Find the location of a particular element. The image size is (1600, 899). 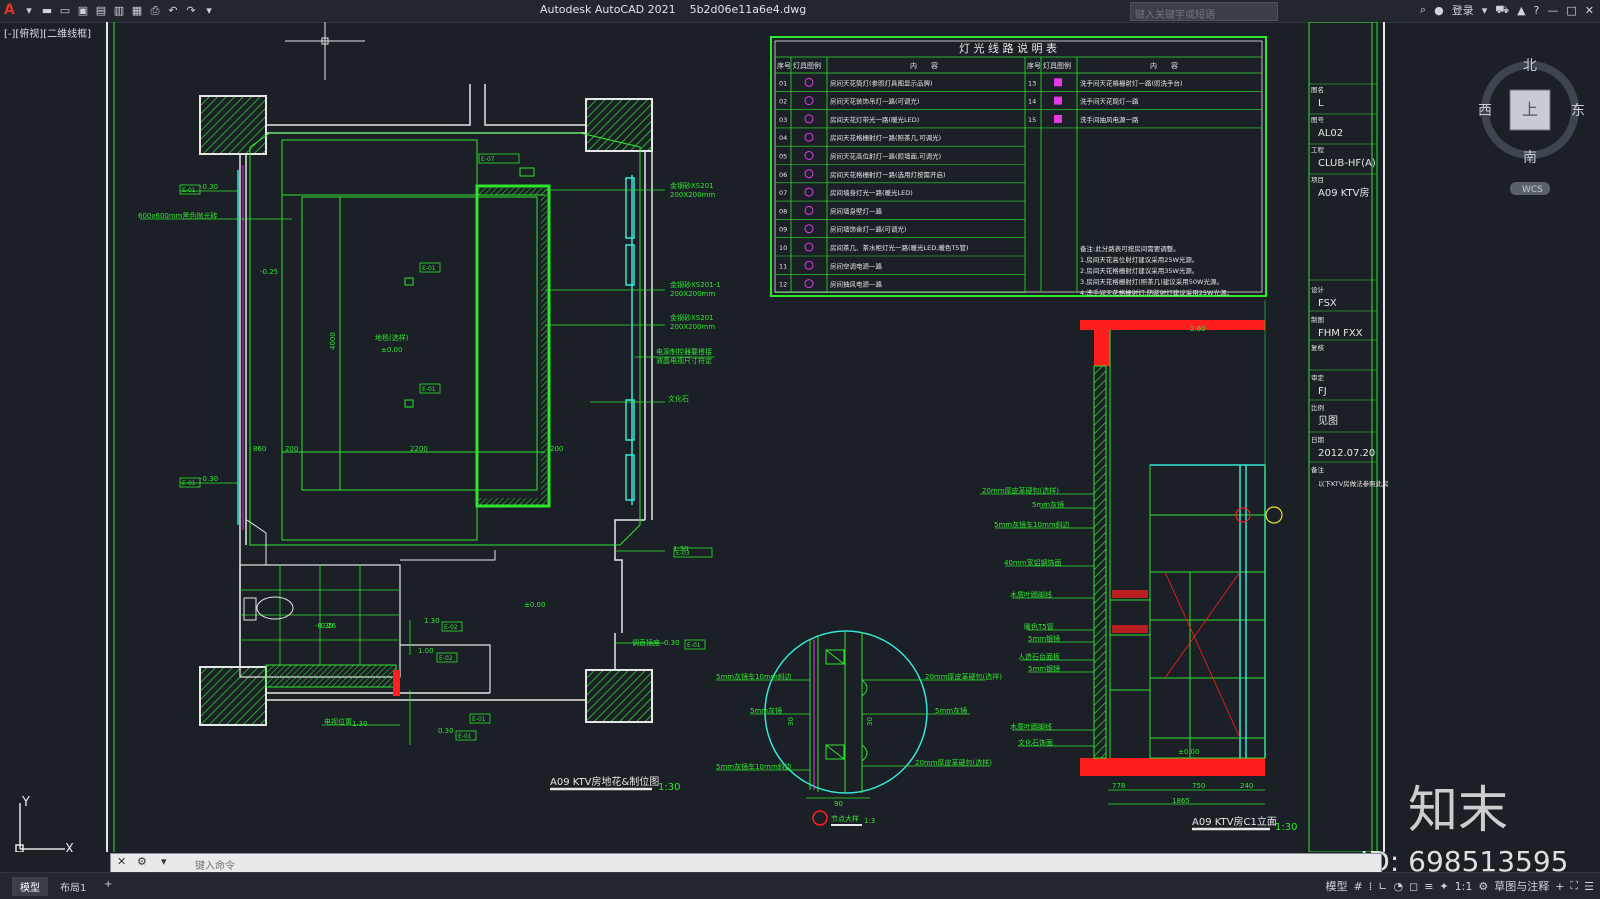

customize-icon: ▾ is located at coordinates (209, 11).